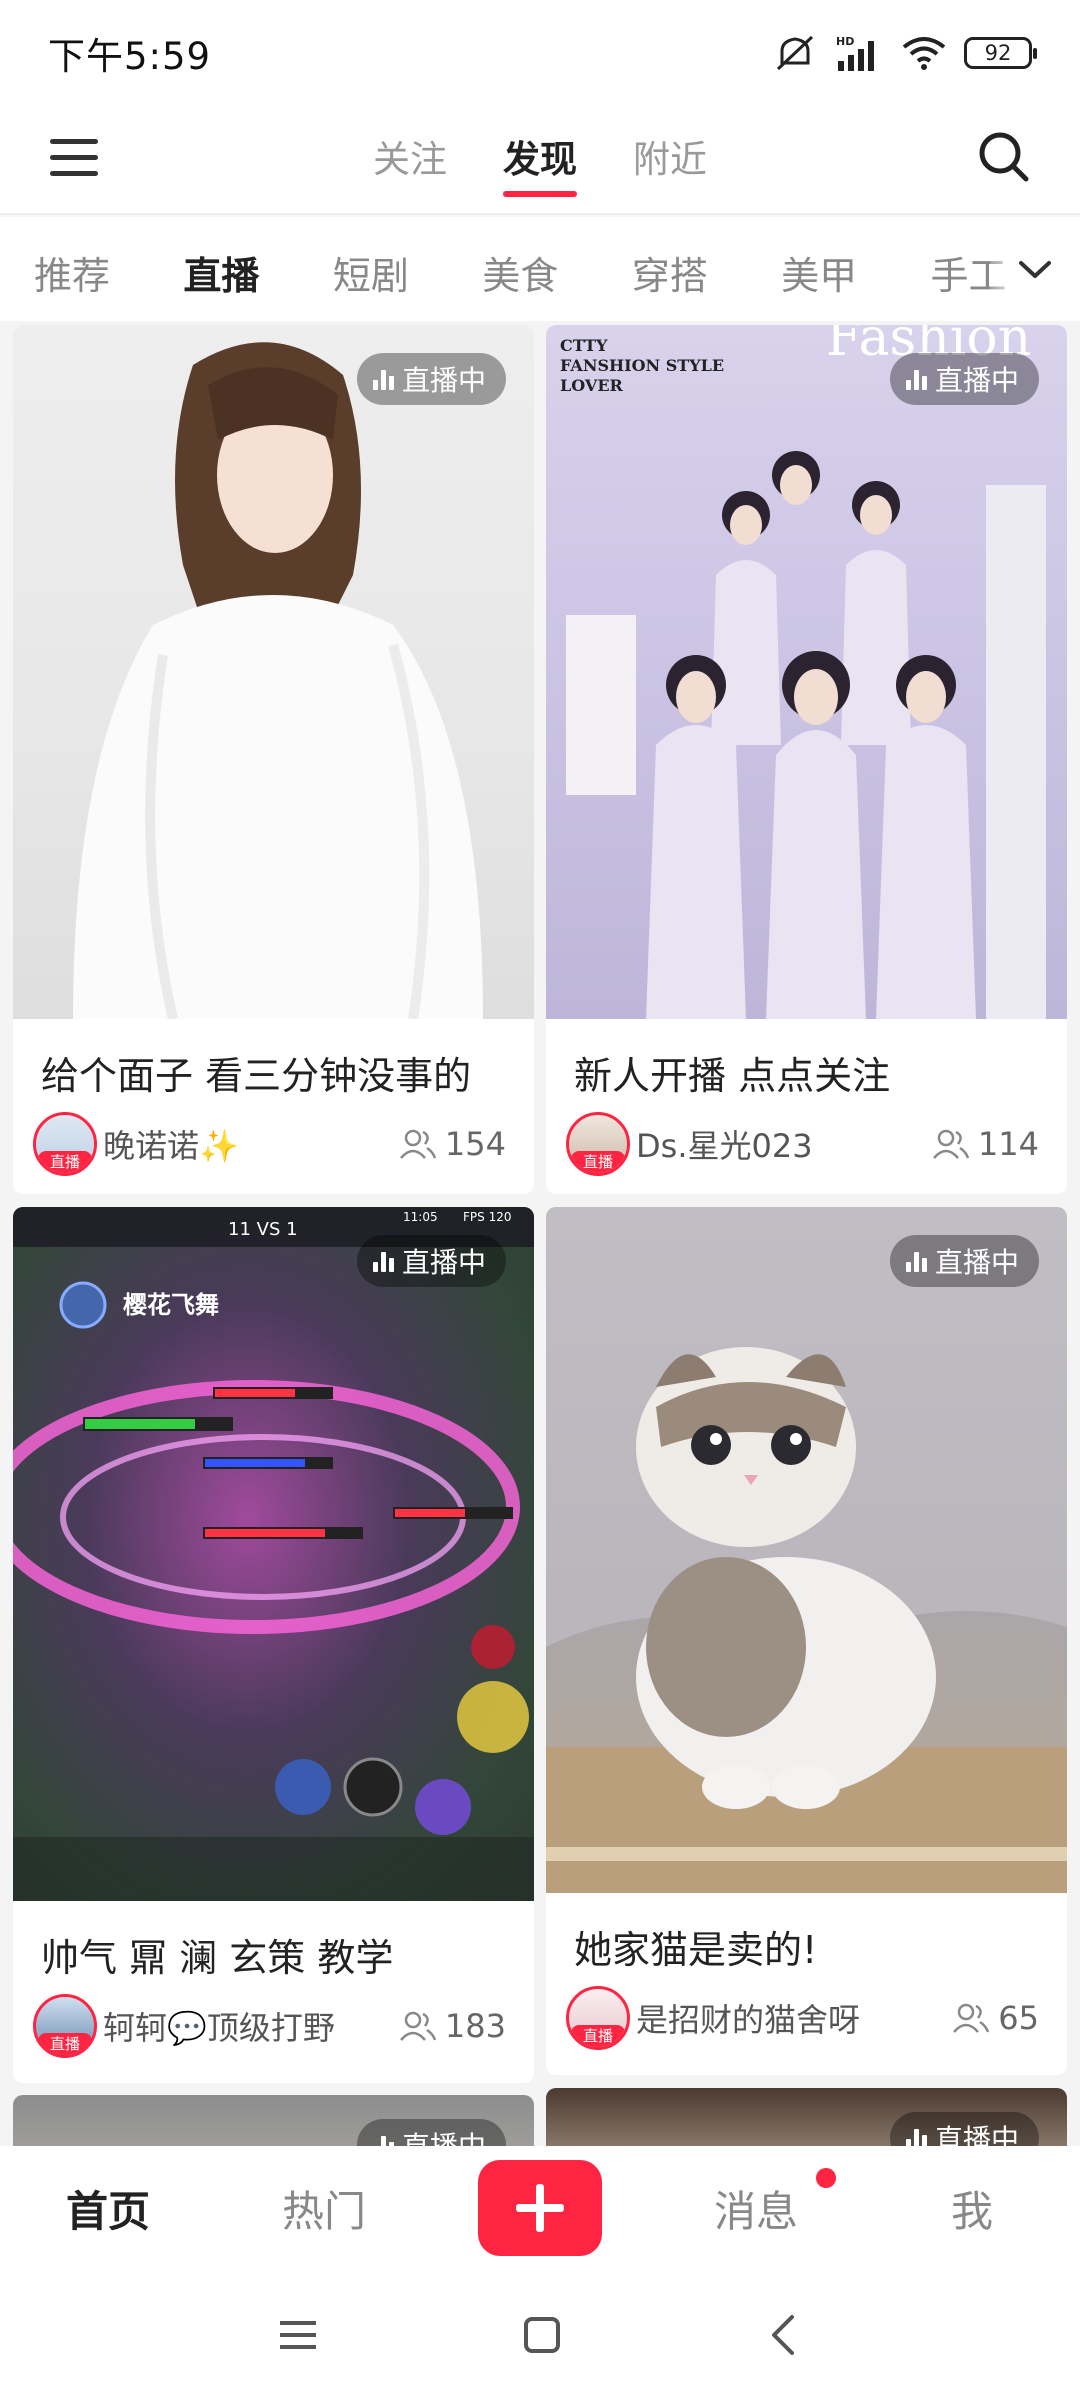 Image resolution: width=1080 pixels, height=2400 pixels. I want to click on nav-messages: 消息, so click(756, 2203).